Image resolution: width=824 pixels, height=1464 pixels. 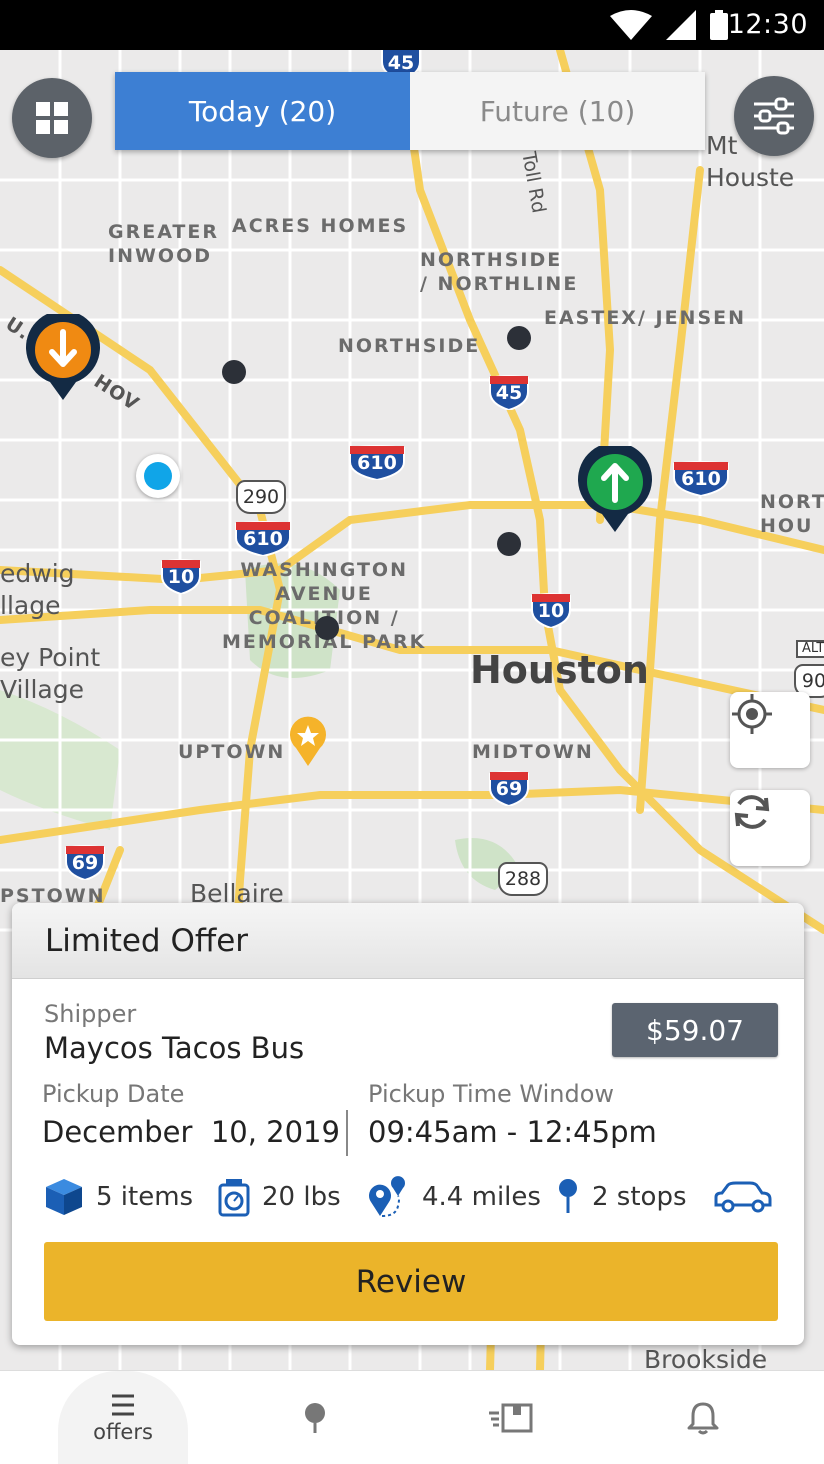 I want to click on map-label-midtown: MIDTOWN, so click(x=533, y=752).